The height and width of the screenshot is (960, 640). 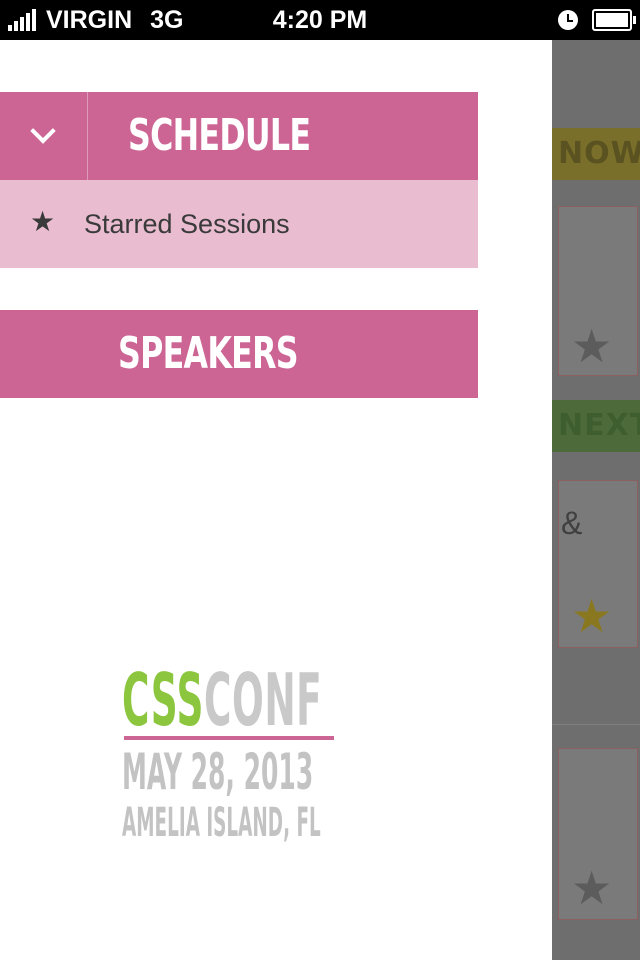 What do you see at coordinates (263, 700) in the screenshot?
I see `logo-conf-text: CONF` at bounding box center [263, 700].